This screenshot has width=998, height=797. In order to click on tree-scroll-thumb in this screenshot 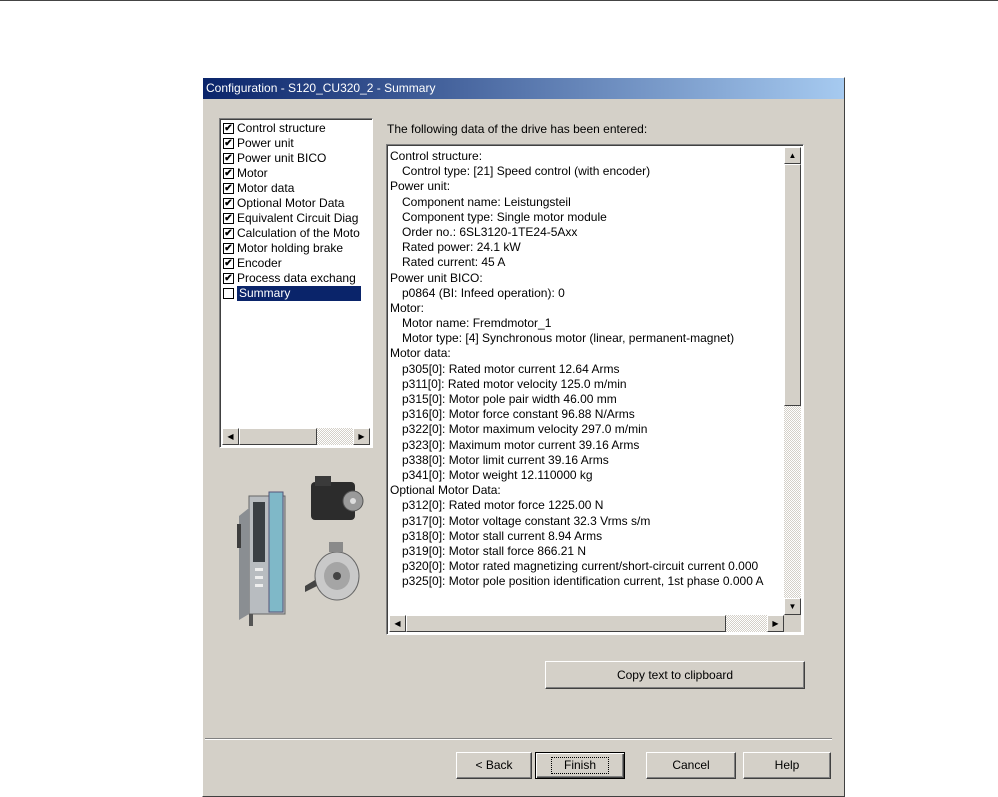, I will do `click(278, 436)`.